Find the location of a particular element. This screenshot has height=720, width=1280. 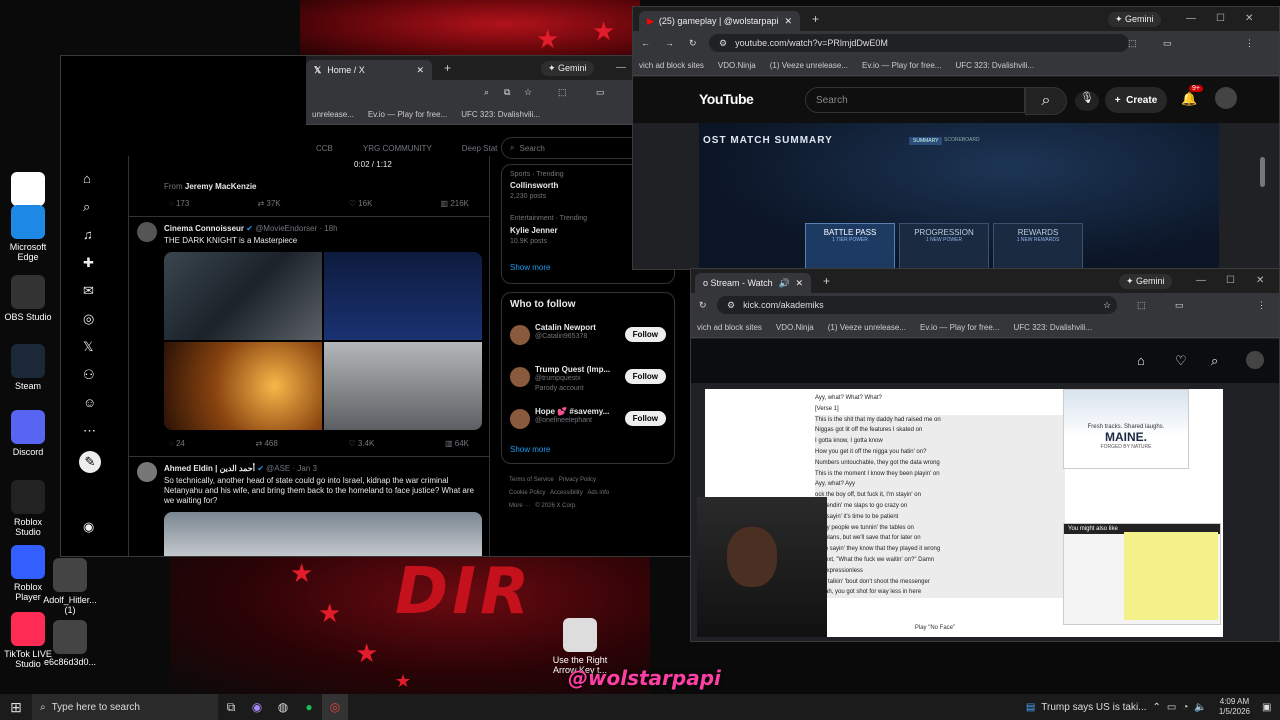

create-button: + Create is located at coordinates (1136, 100).